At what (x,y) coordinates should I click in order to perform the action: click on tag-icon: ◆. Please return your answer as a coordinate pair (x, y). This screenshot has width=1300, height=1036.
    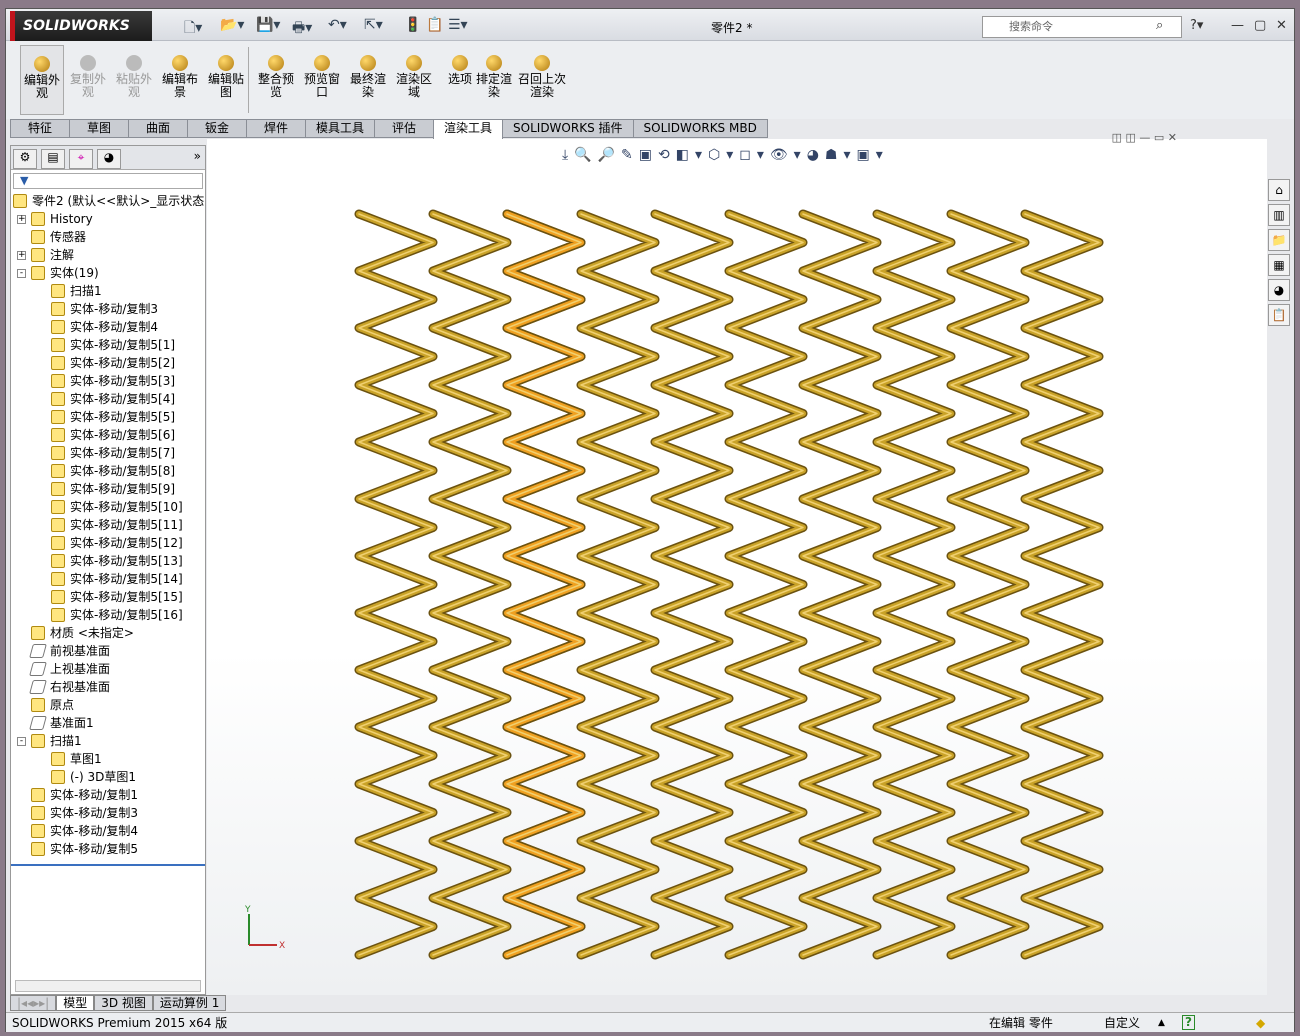
    Looking at the image, I should click on (1260, 1023).